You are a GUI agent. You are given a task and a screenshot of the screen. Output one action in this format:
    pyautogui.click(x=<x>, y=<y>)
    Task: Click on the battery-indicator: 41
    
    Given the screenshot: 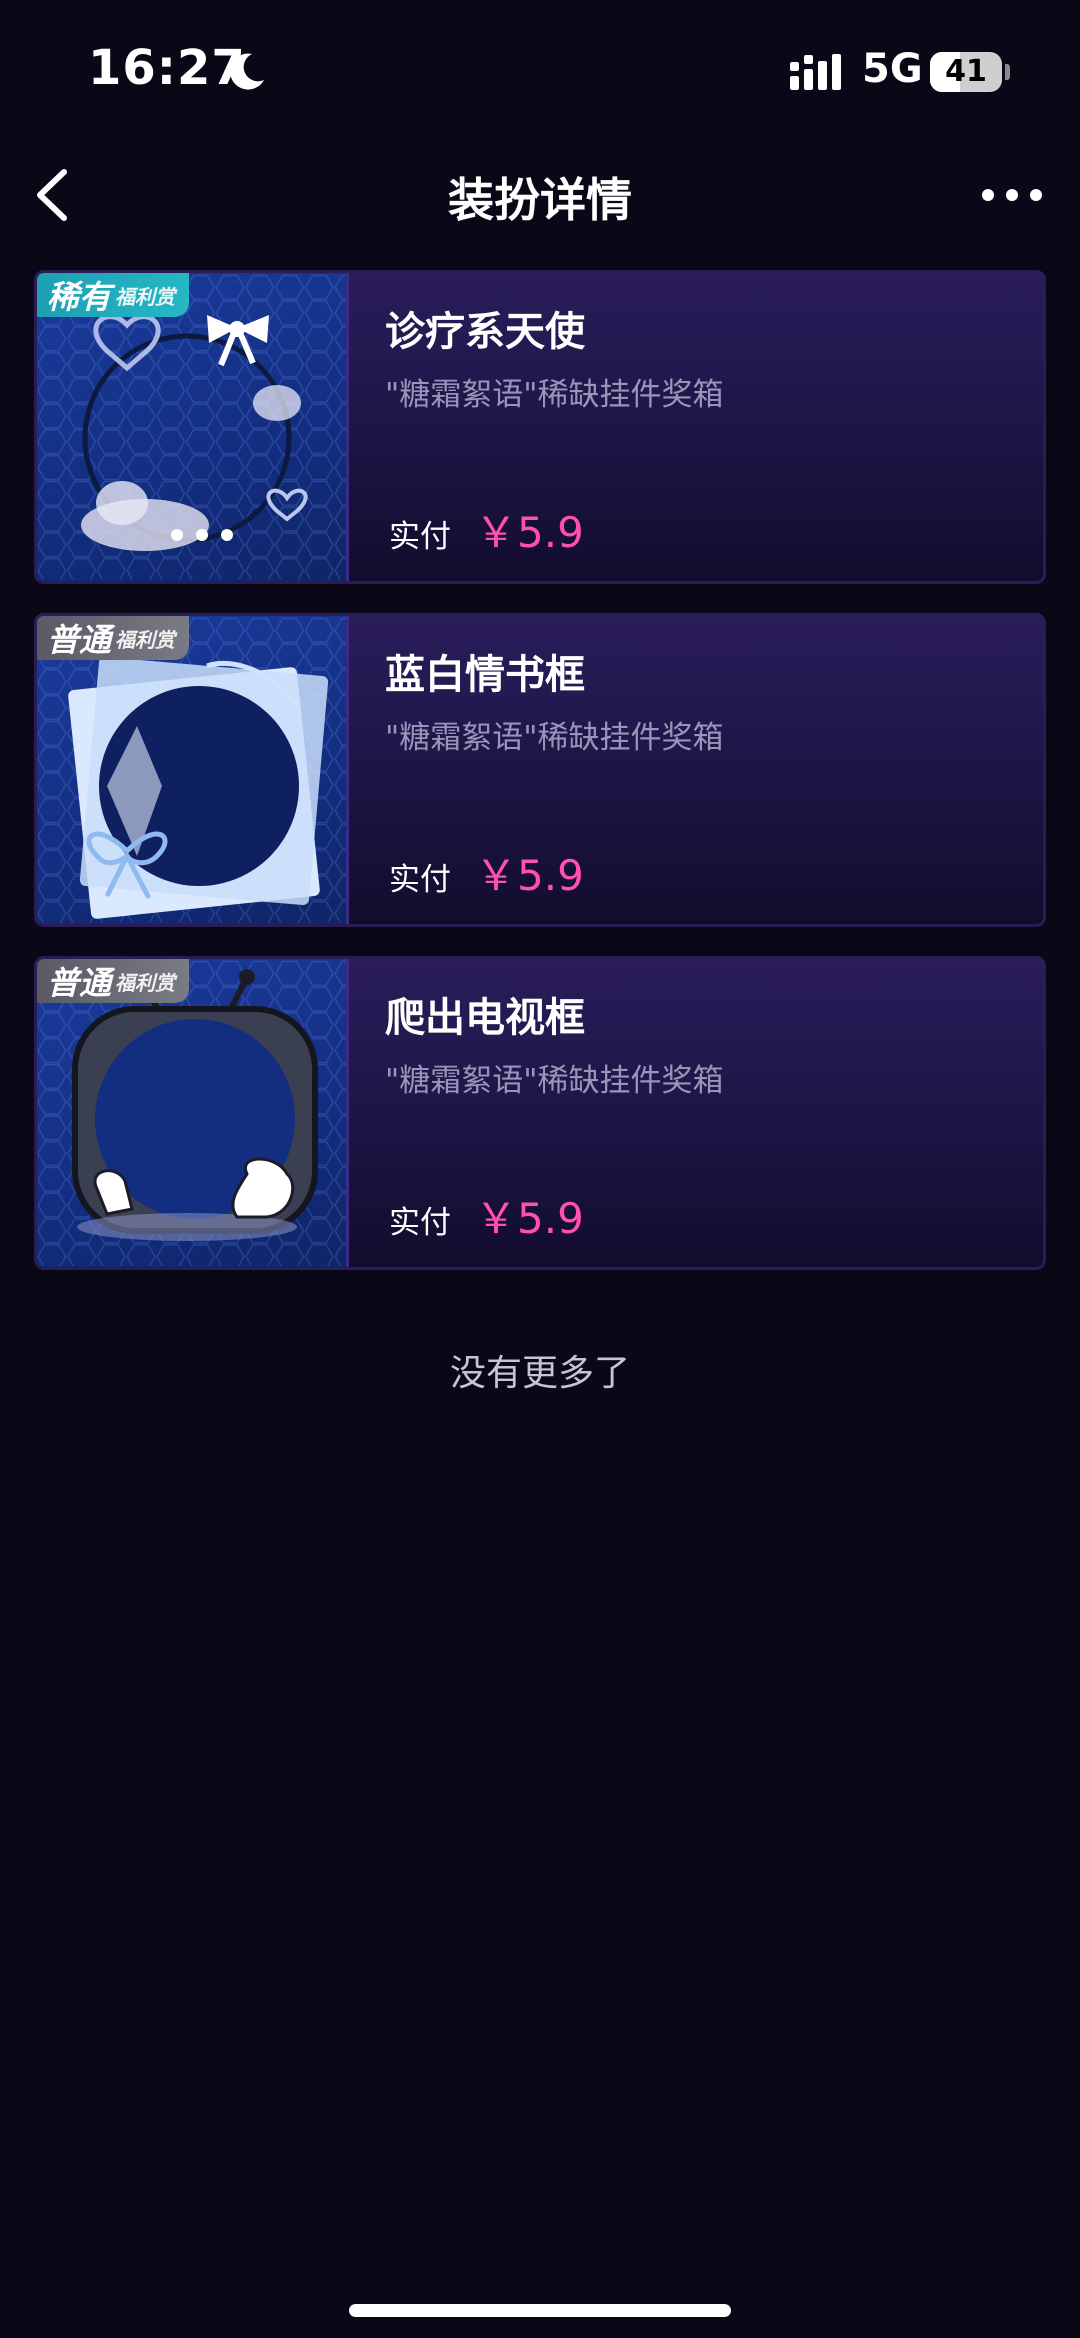 What is the action you would take?
    pyautogui.click(x=966, y=72)
    